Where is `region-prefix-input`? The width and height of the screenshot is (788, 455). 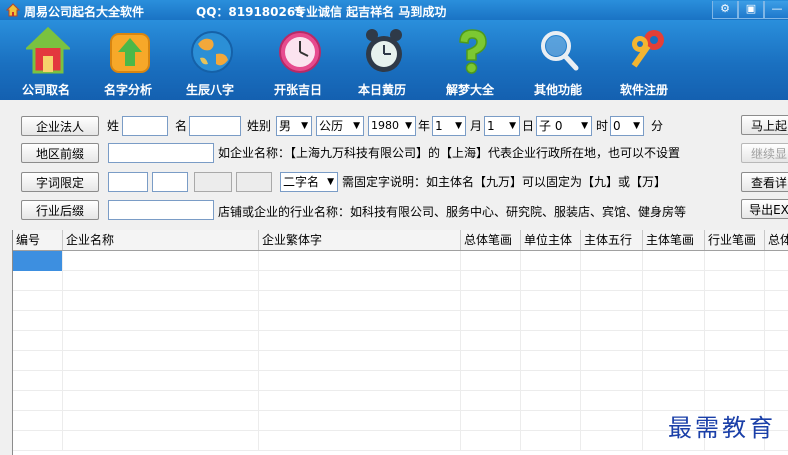
region-prefix-input is located at coordinates (161, 153).